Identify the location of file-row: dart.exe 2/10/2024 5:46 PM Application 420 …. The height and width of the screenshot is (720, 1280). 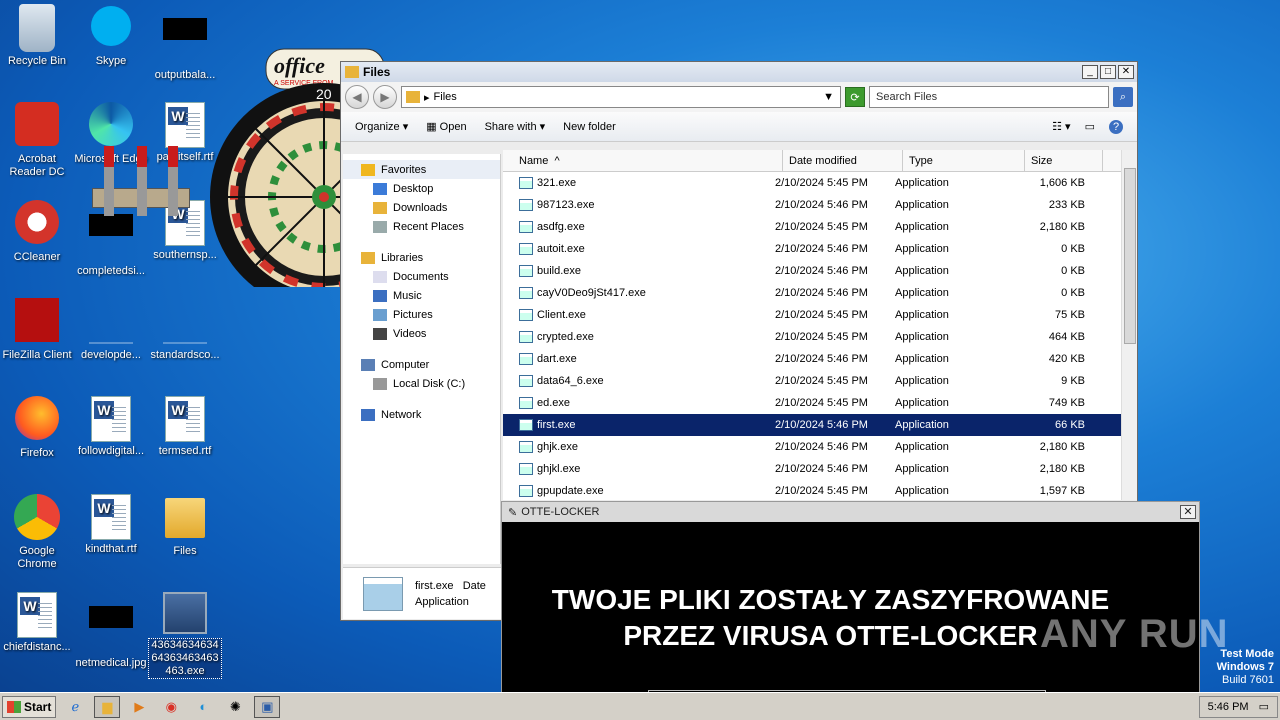
(819, 359).